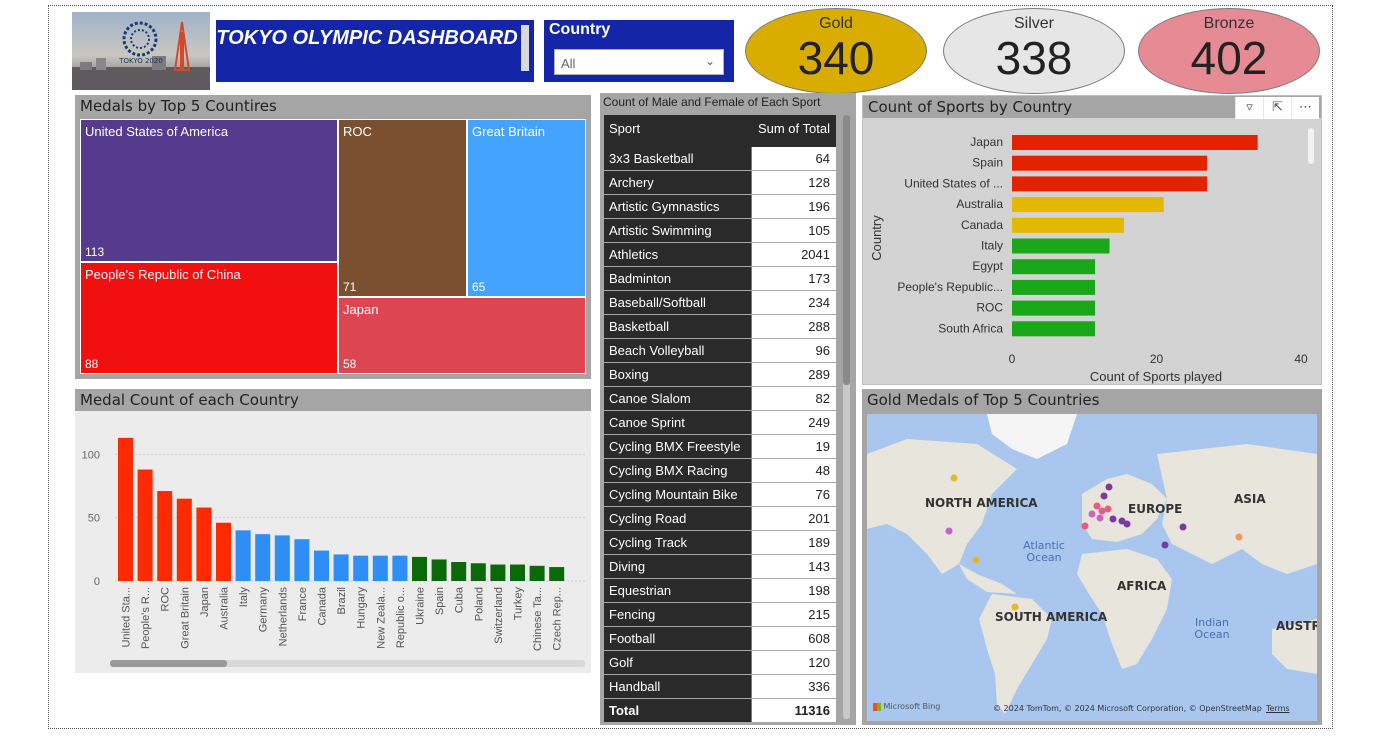 The width and height of the screenshot is (1392, 755). Describe the element at coordinates (1277, 108) in the screenshot. I see `focus-mode-icon: ⇱` at that location.